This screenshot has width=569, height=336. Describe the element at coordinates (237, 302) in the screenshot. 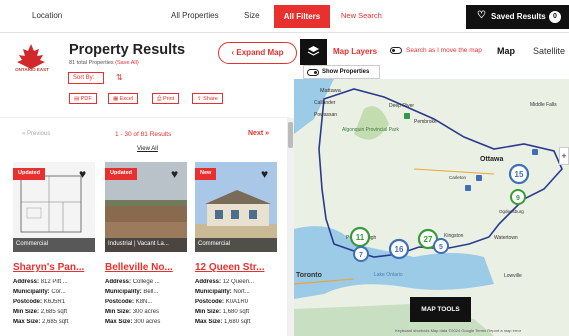

I see `postcode-value: K0A1R0` at that location.